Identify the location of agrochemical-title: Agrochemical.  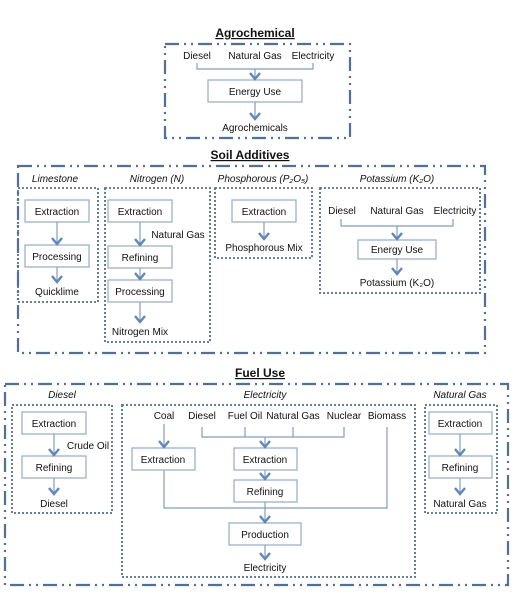
(254, 33).